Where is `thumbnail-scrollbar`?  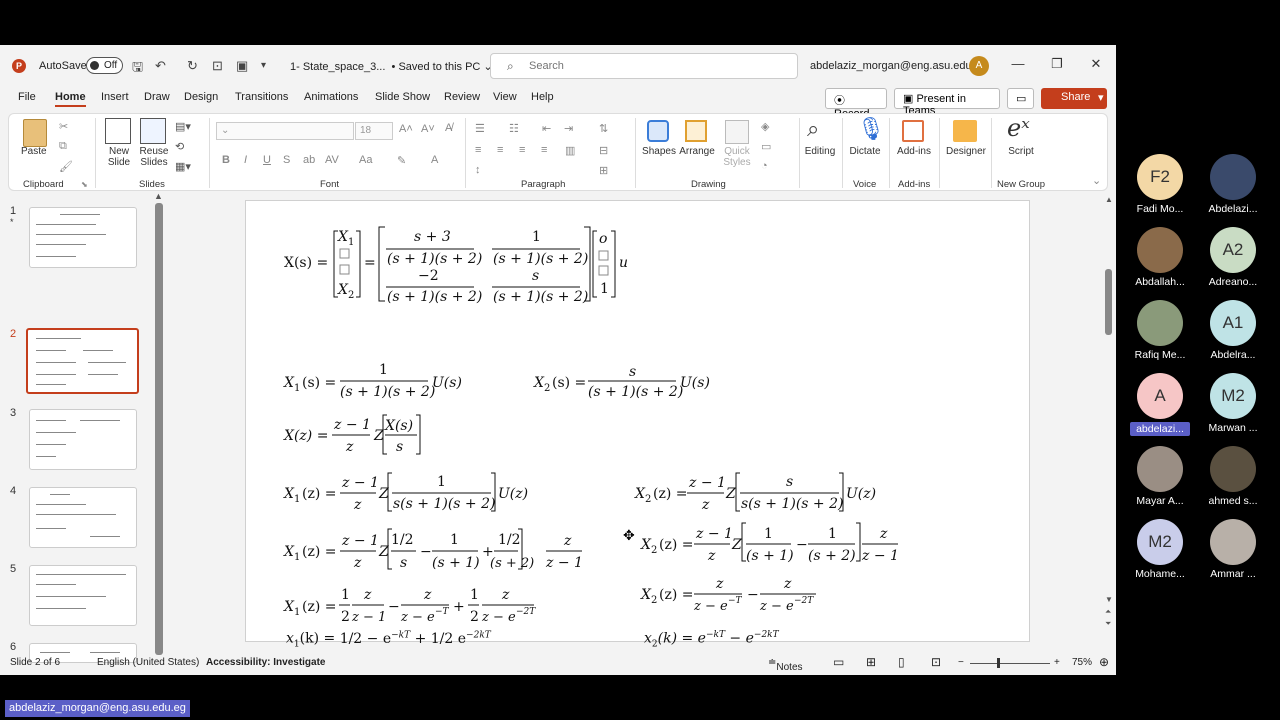
thumbnail-scrollbar is located at coordinates (159, 429).